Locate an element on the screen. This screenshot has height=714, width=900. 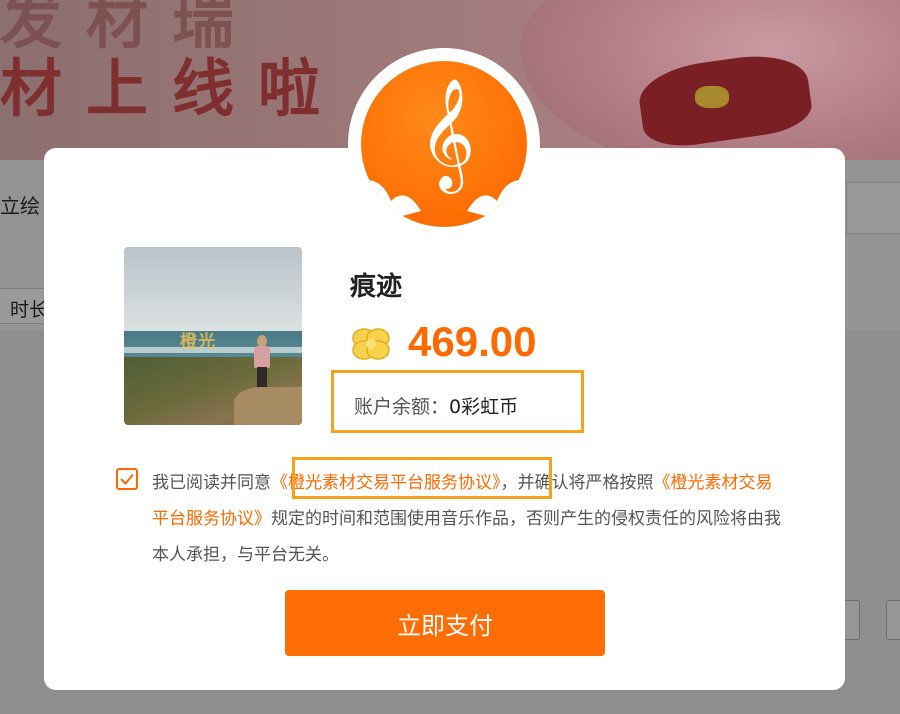
background-small-button is located at coordinates (893, 620).